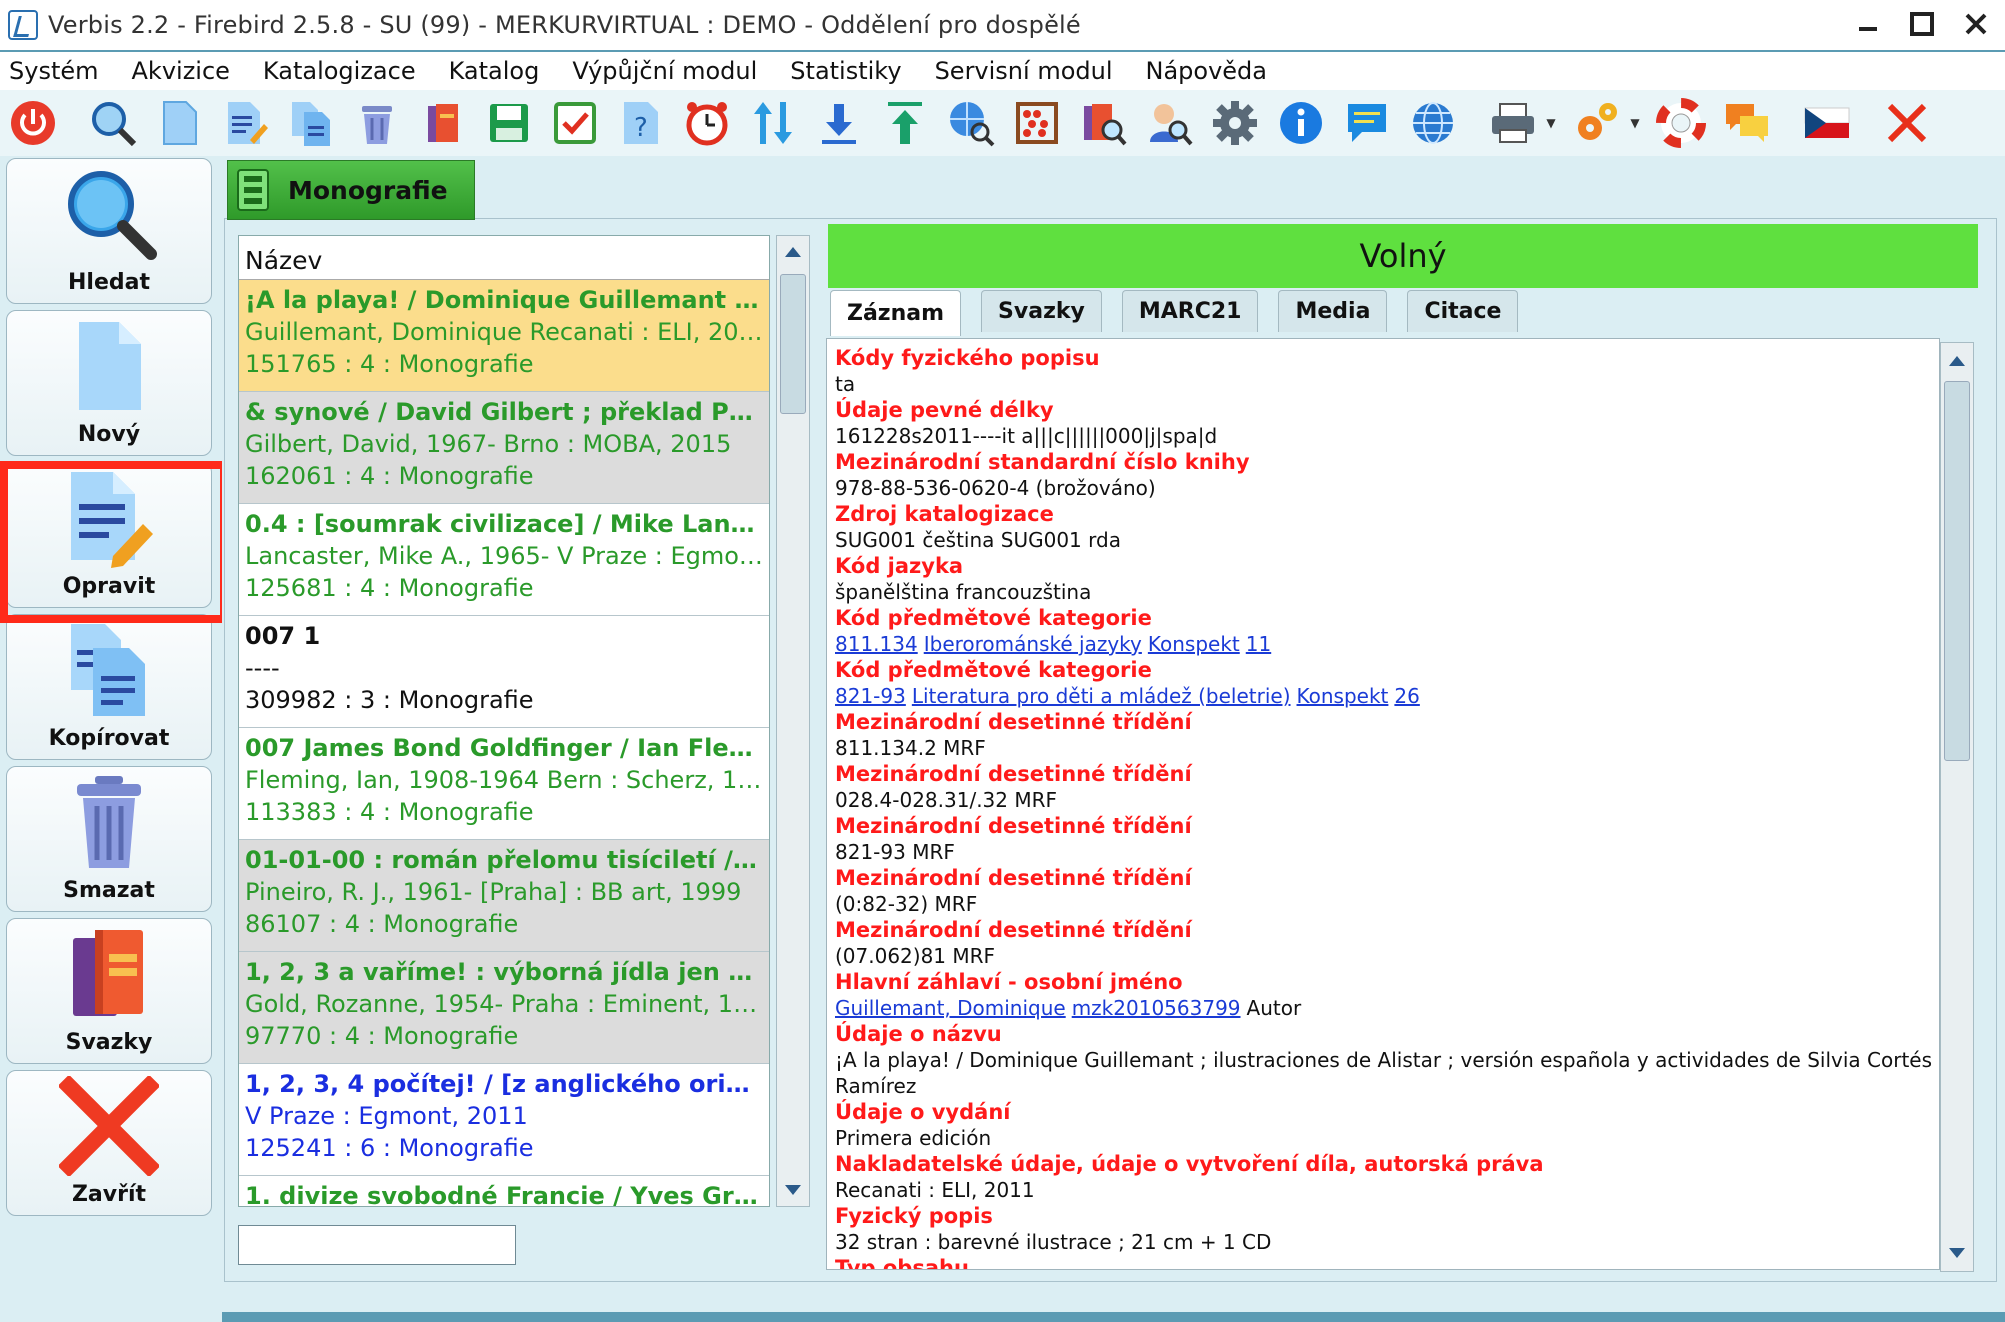 This screenshot has width=2005, height=1322. I want to click on detail-scroll-up-arrow, so click(1957, 361).